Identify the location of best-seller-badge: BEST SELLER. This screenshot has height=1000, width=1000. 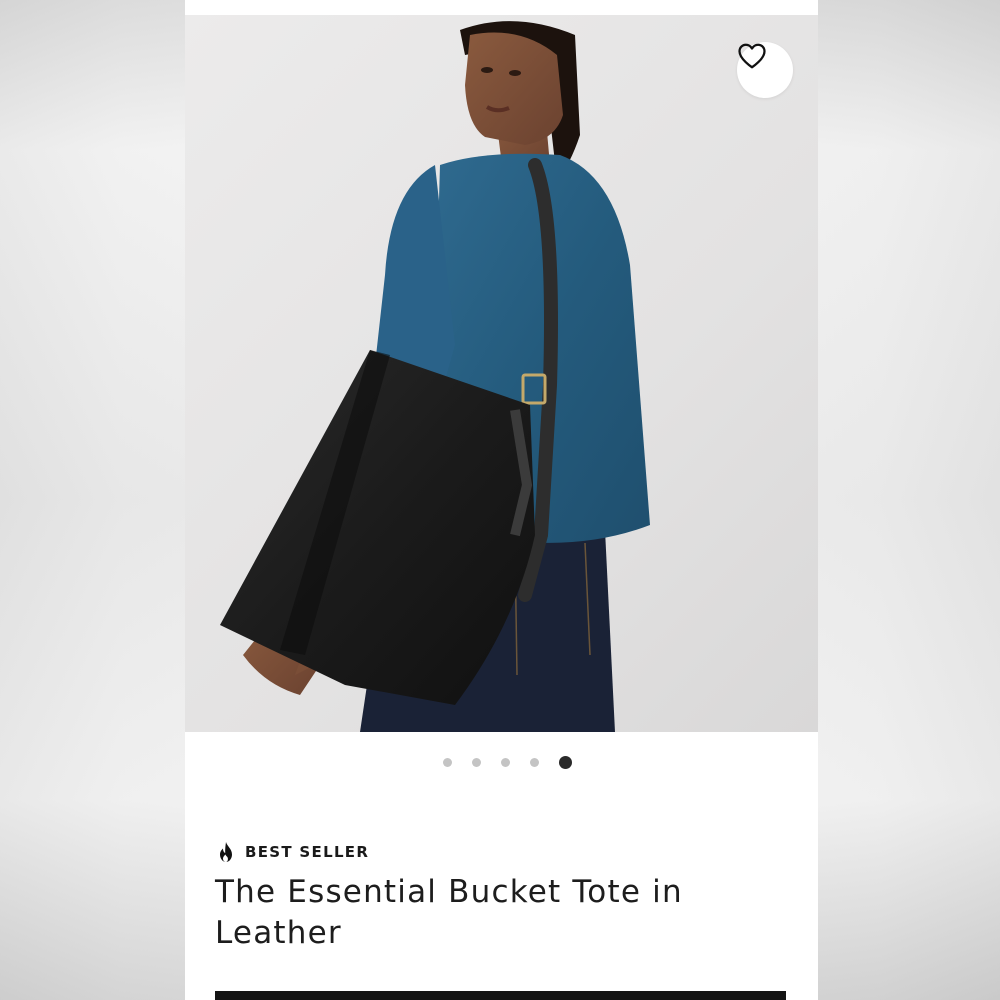
(293, 852).